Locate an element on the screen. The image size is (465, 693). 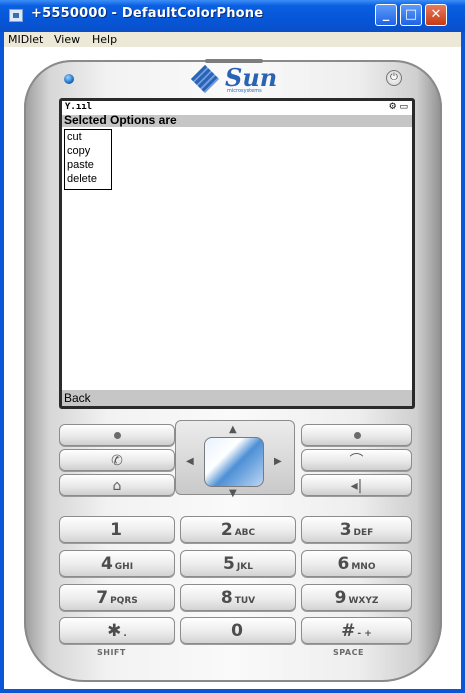
power-button: ⏻ is located at coordinates (394, 78).